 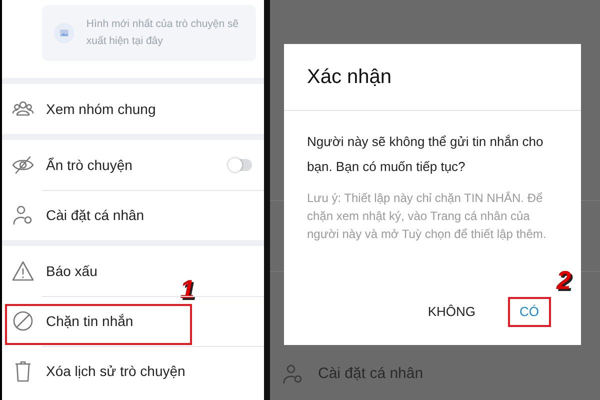 What do you see at coordinates (116, 371) in the screenshot?
I see `menu-item: Xóa lịch sử trò chuyện` at bounding box center [116, 371].